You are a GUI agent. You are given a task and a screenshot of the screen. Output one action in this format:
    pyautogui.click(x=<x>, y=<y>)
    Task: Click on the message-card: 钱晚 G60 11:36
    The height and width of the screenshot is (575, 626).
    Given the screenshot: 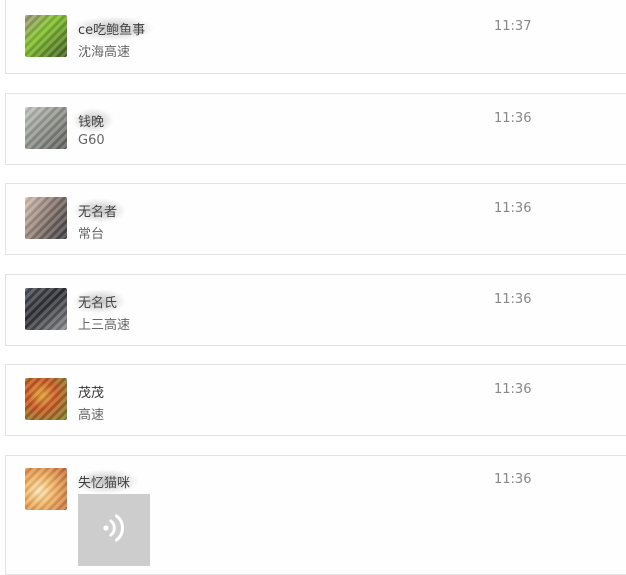 What is the action you would take?
    pyautogui.click(x=315, y=129)
    